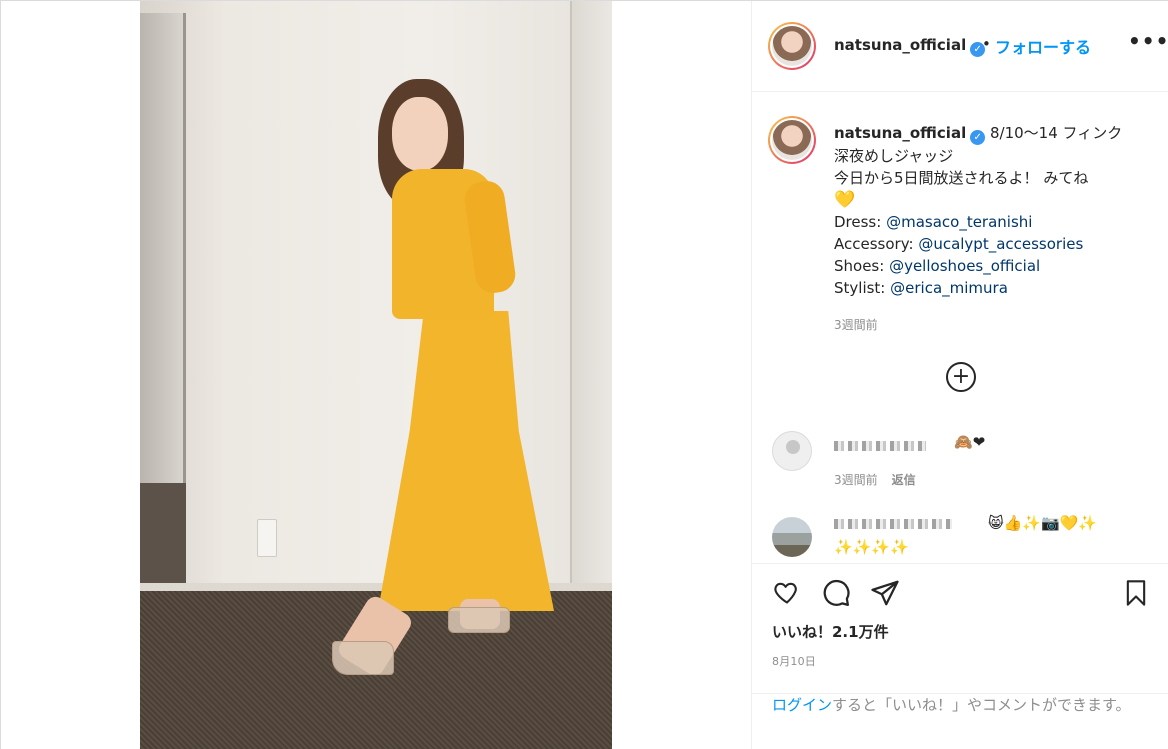 The image size is (1168, 749). Describe the element at coordinates (860, 222) in the screenshot. I see `dress-label: Dress:` at that location.